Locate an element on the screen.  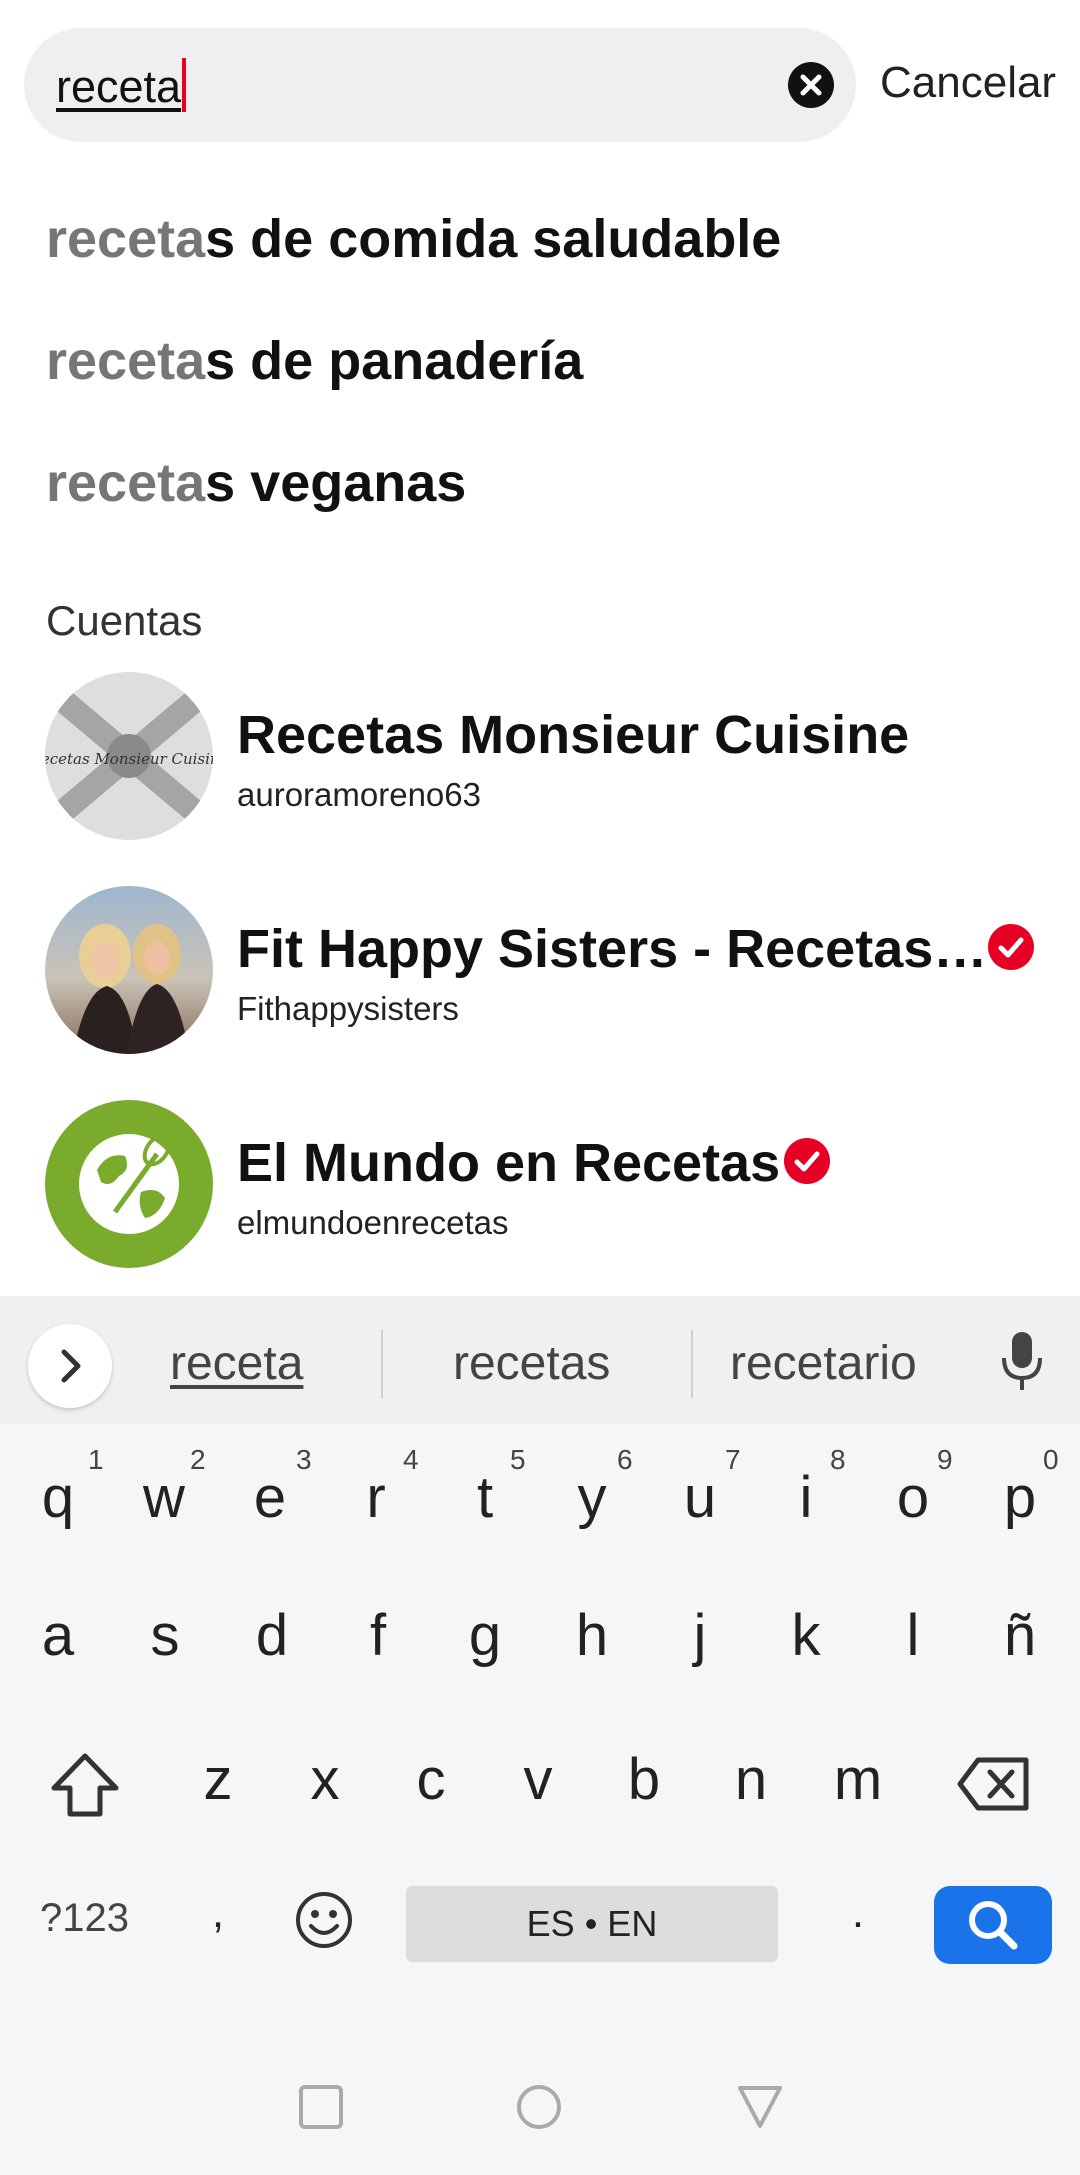
voice-input-button is located at coordinates (1022, 1364).